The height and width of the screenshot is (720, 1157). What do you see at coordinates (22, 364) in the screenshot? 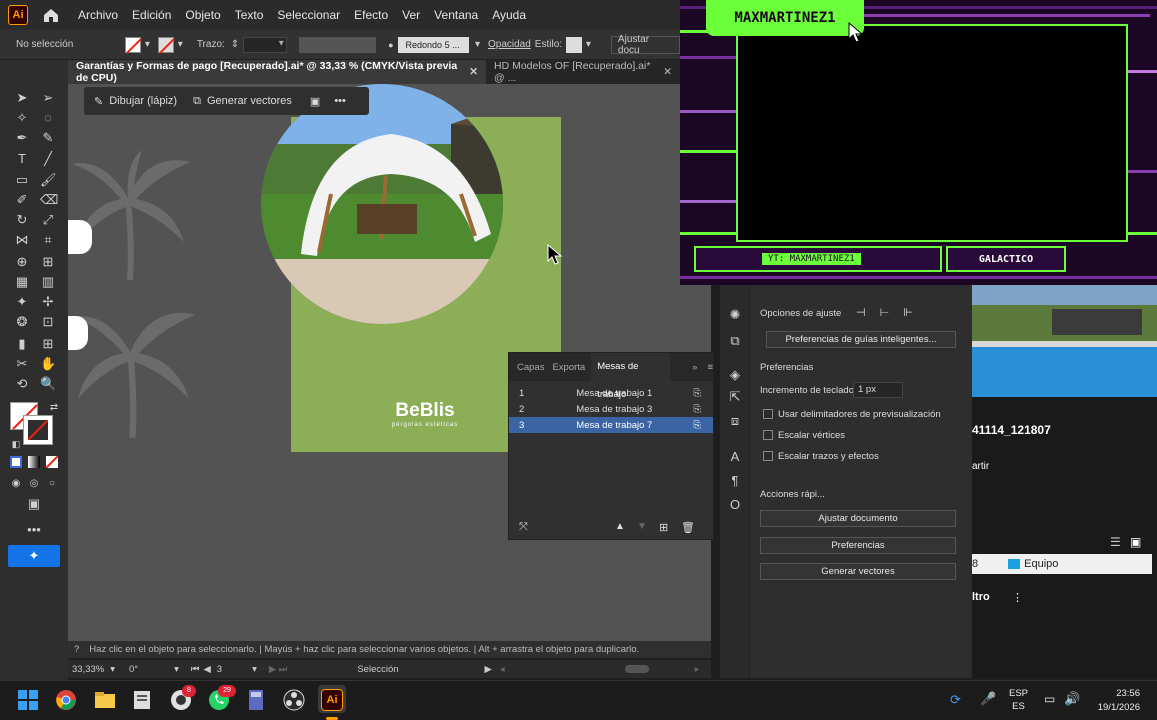
I see `slice-tool-icon: ✂` at bounding box center [22, 364].